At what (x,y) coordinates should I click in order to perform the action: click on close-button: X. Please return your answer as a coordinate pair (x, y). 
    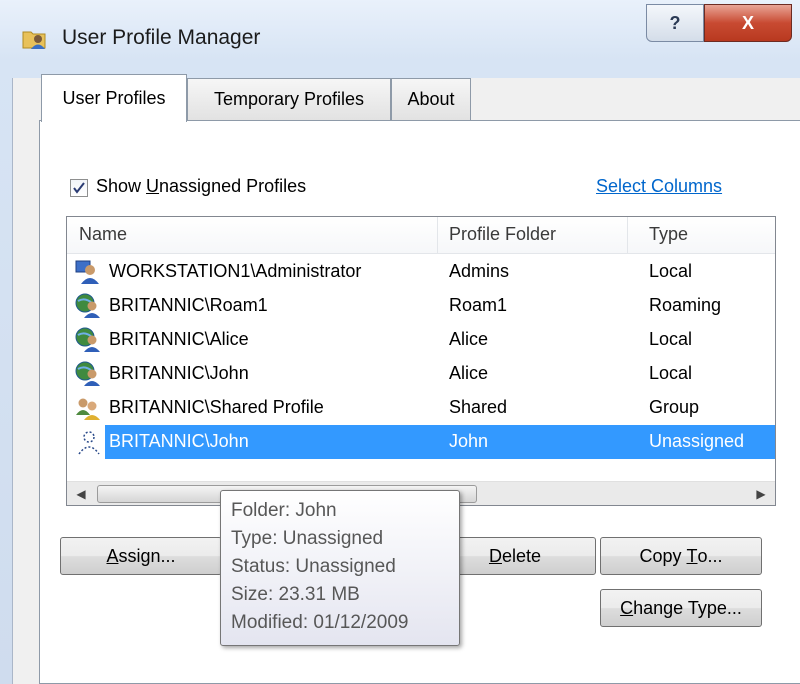
    Looking at the image, I should click on (748, 23).